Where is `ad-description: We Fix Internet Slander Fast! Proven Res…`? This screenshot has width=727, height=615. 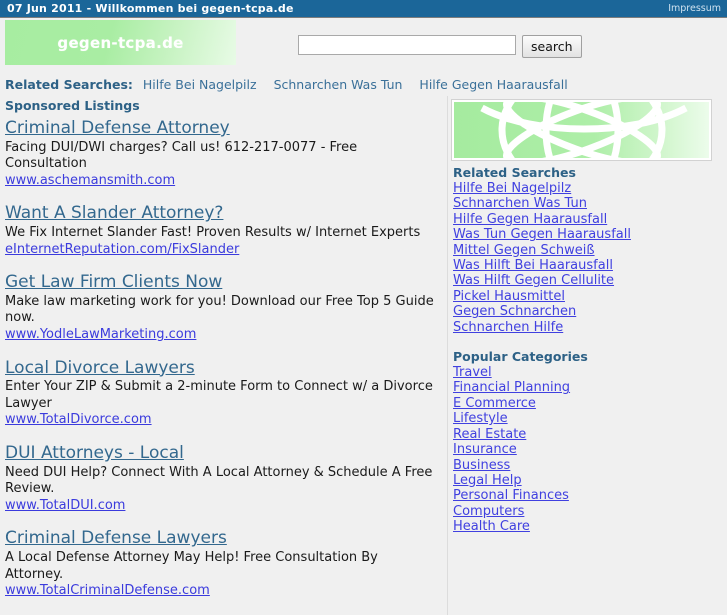 ad-description: We Fix Internet Slander Fast! Proven Res… is located at coordinates (213, 232).